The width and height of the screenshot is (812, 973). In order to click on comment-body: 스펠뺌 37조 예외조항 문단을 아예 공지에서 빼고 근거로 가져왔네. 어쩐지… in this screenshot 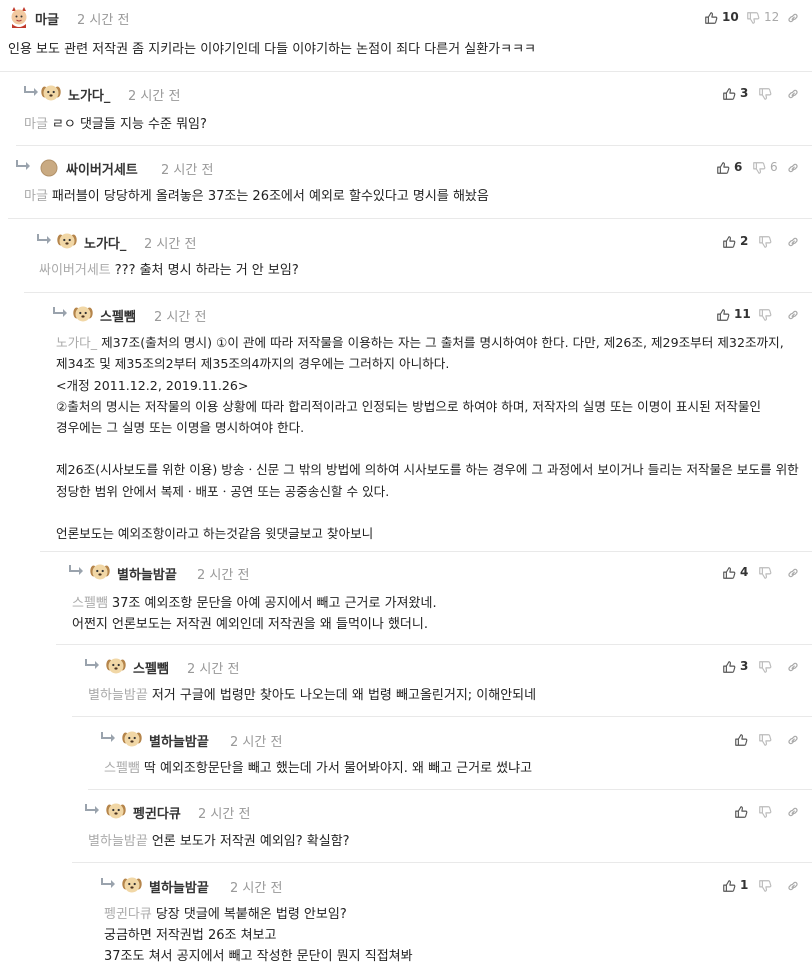, I will do `click(435, 614)`.